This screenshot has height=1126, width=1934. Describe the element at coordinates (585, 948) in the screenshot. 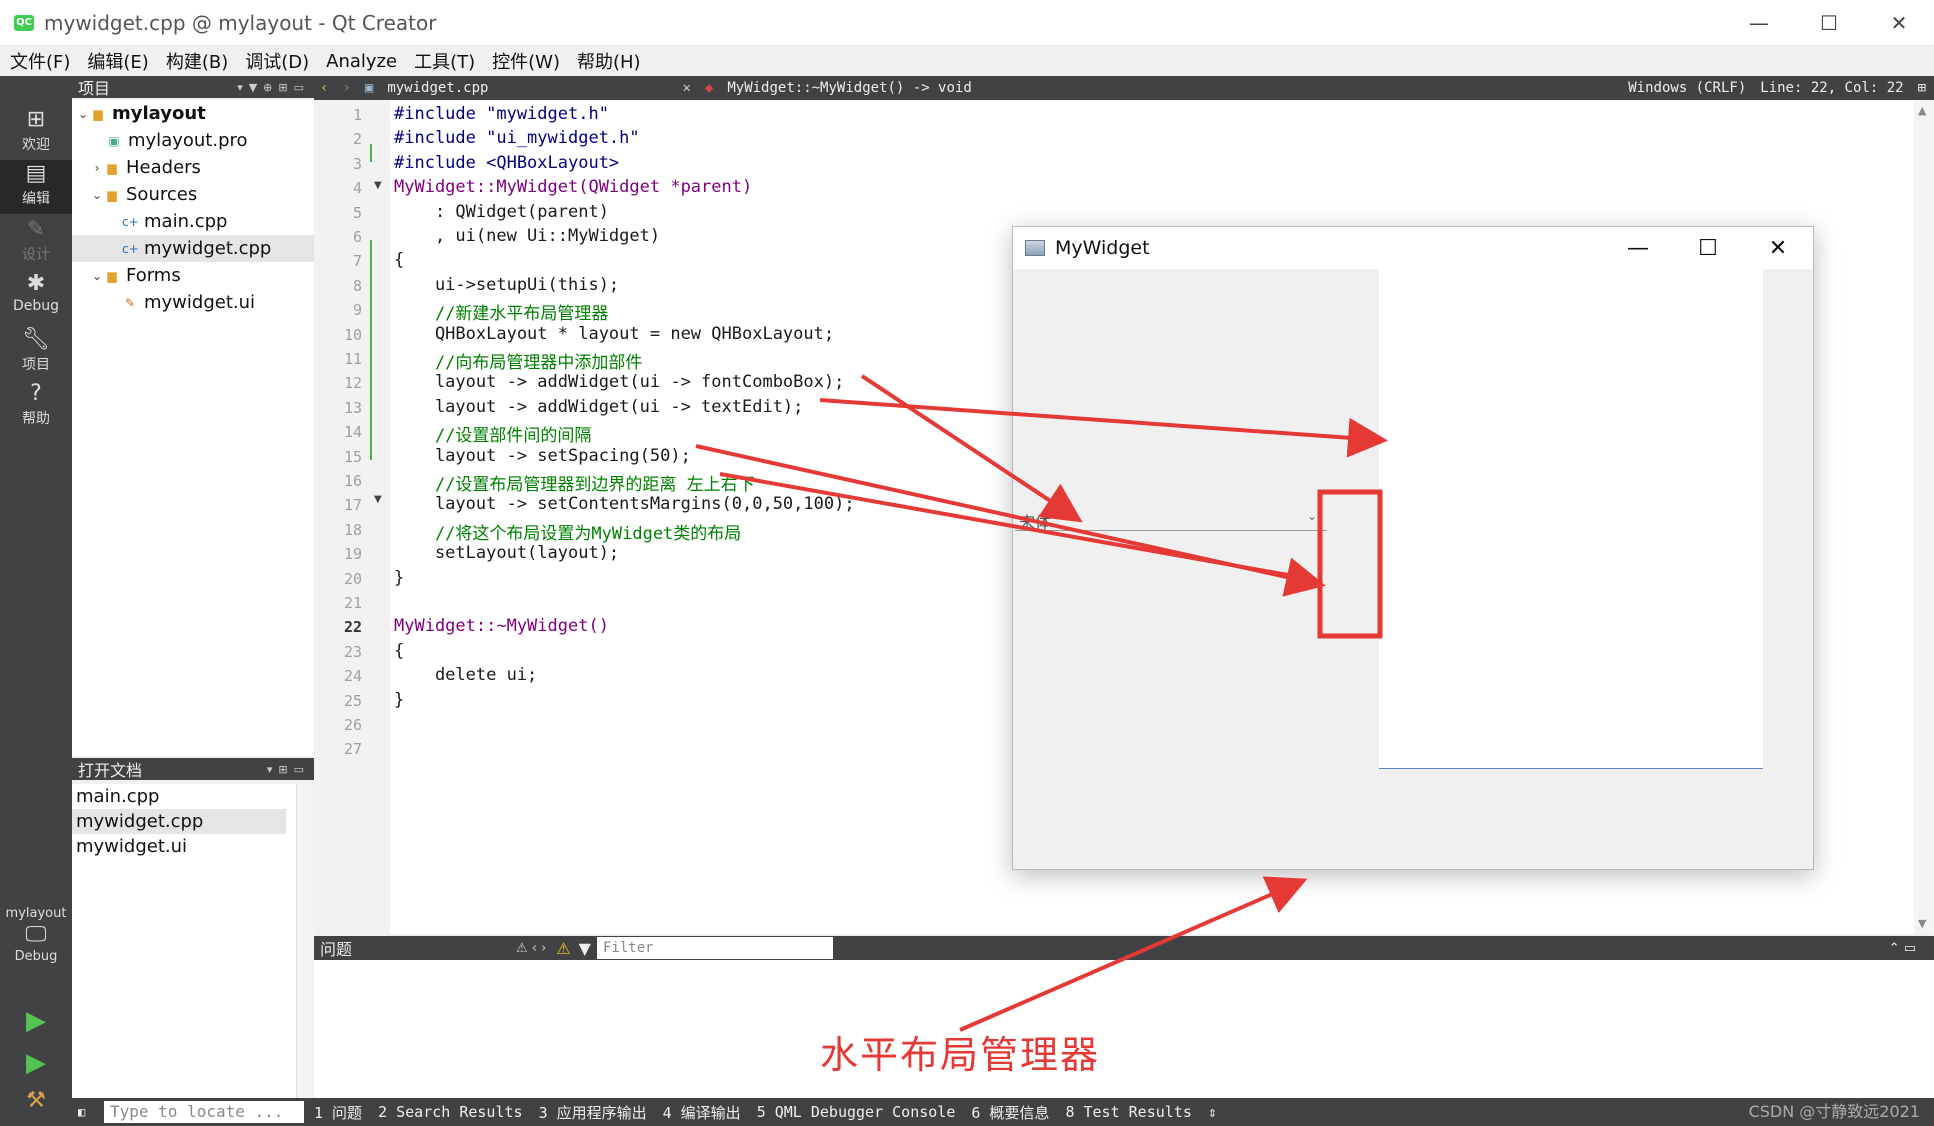

I see `filter-icon: ▼` at that location.